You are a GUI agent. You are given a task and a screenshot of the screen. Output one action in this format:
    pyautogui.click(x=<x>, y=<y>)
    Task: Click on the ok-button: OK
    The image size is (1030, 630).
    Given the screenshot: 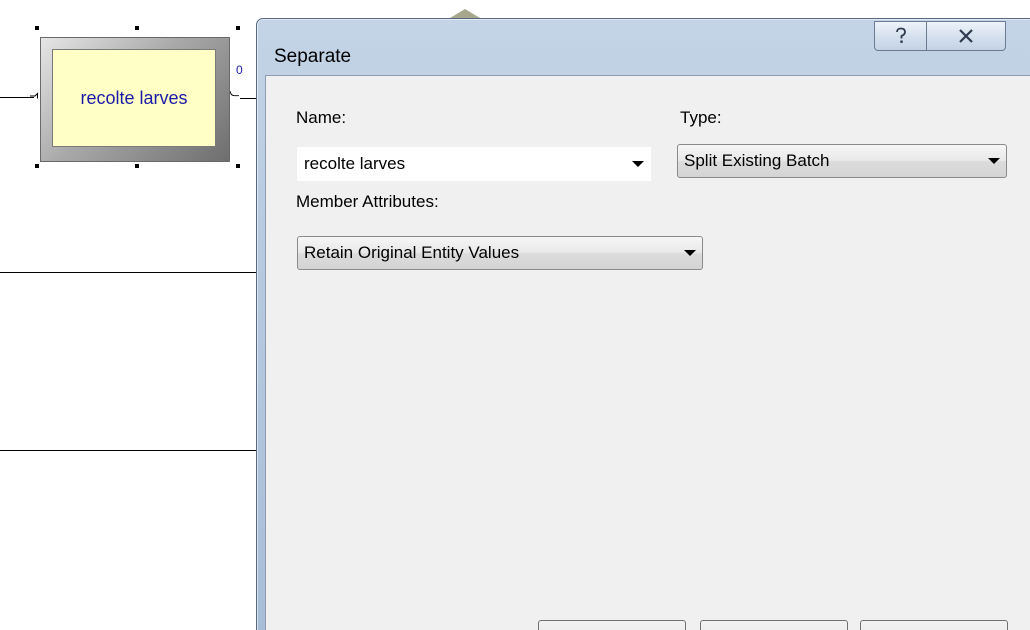 What is the action you would take?
    pyautogui.click(x=612, y=625)
    